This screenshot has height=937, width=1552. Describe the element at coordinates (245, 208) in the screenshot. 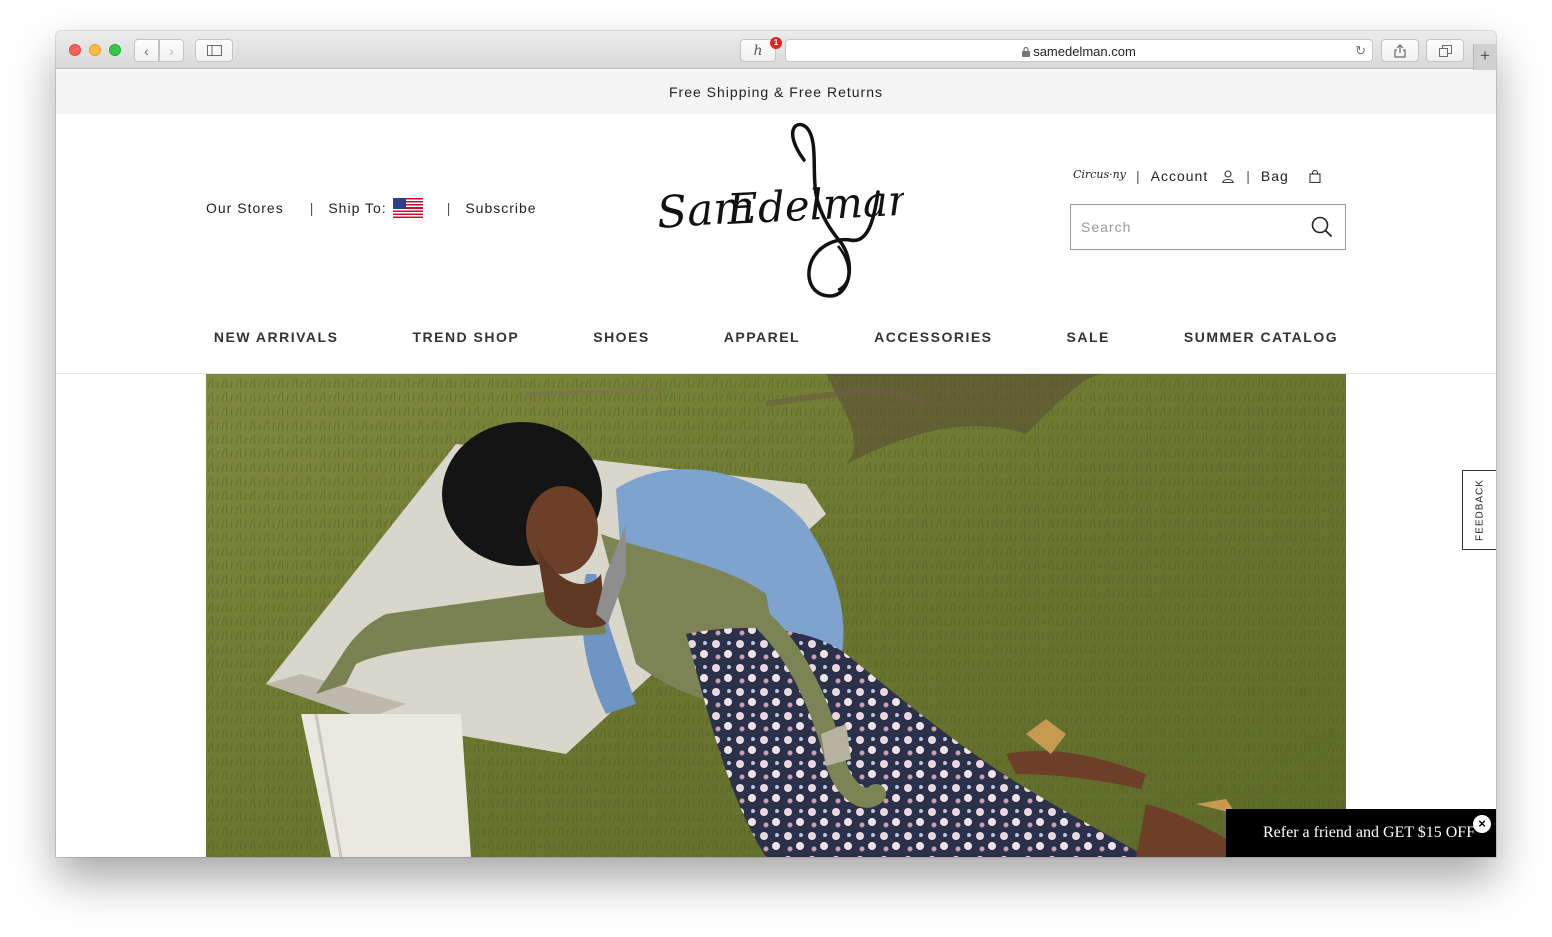

I see `our-stores-link: Our Stores` at that location.